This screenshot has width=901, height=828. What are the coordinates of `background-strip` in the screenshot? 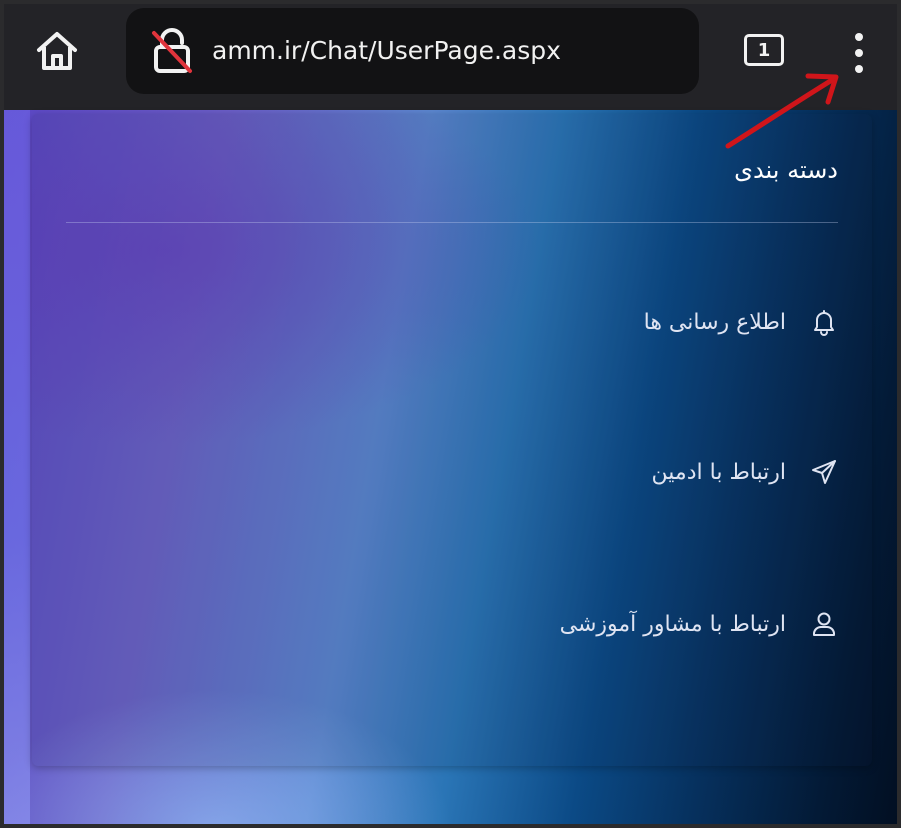 It's located at (17, 467).